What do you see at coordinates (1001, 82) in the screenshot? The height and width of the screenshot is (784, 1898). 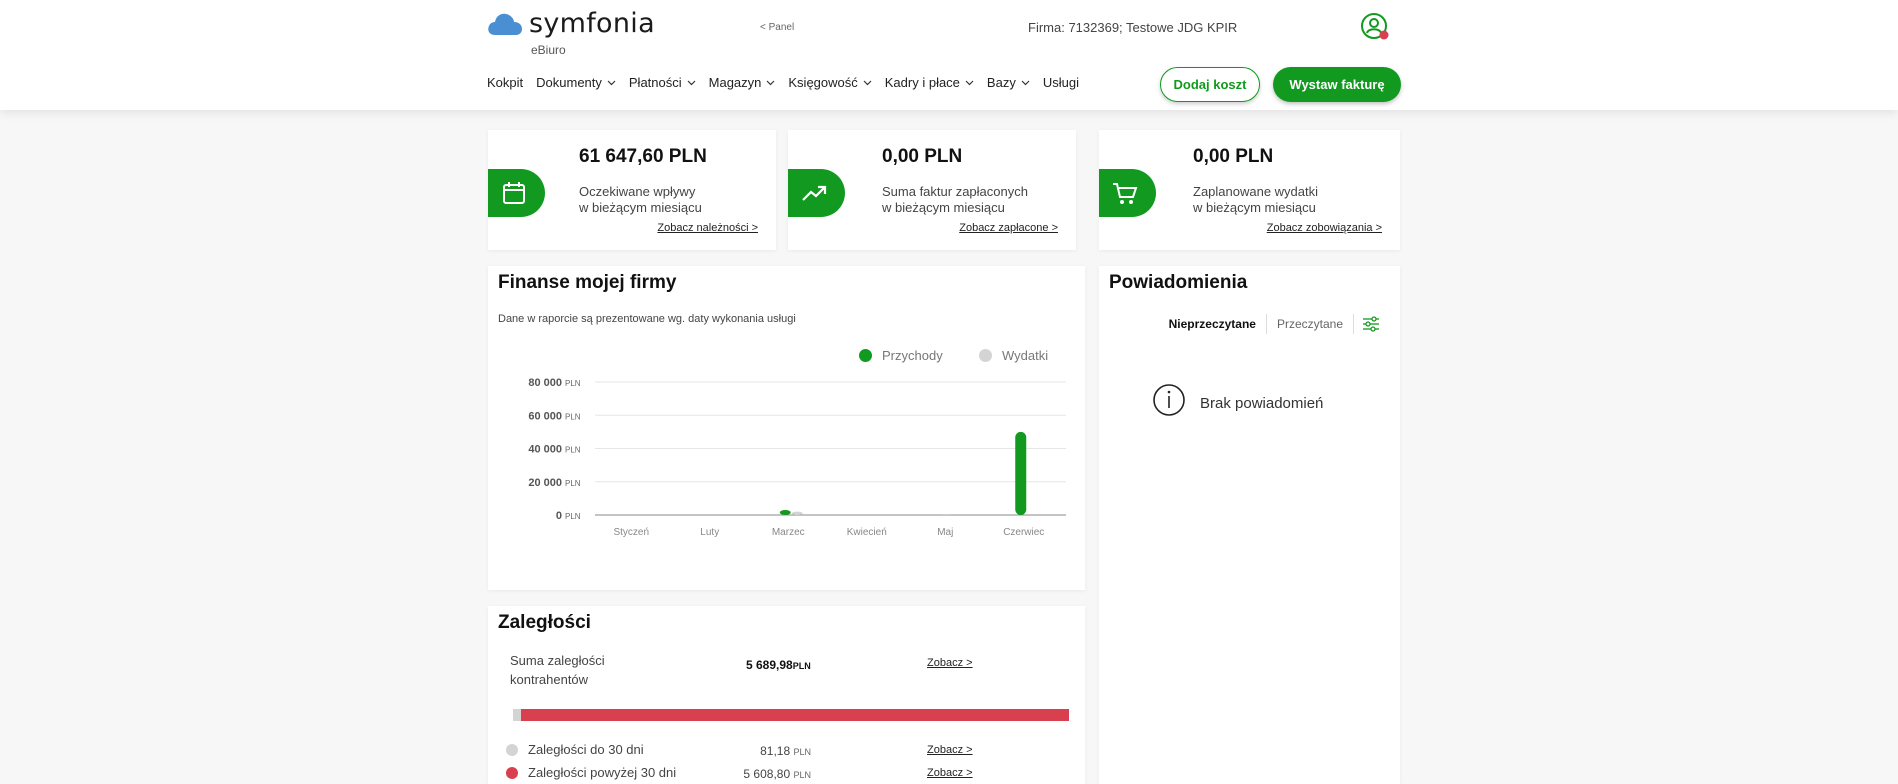 I see `nav-item-label: Bazy` at bounding box center [1001, 82].